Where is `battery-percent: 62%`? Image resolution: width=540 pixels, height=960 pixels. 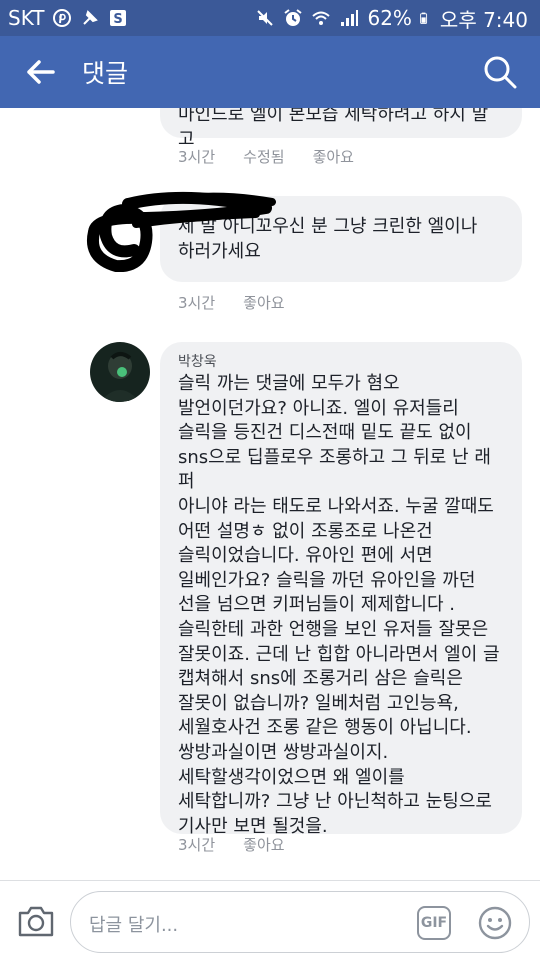 battery-percent: 62% is located at coordinates (389, 18).